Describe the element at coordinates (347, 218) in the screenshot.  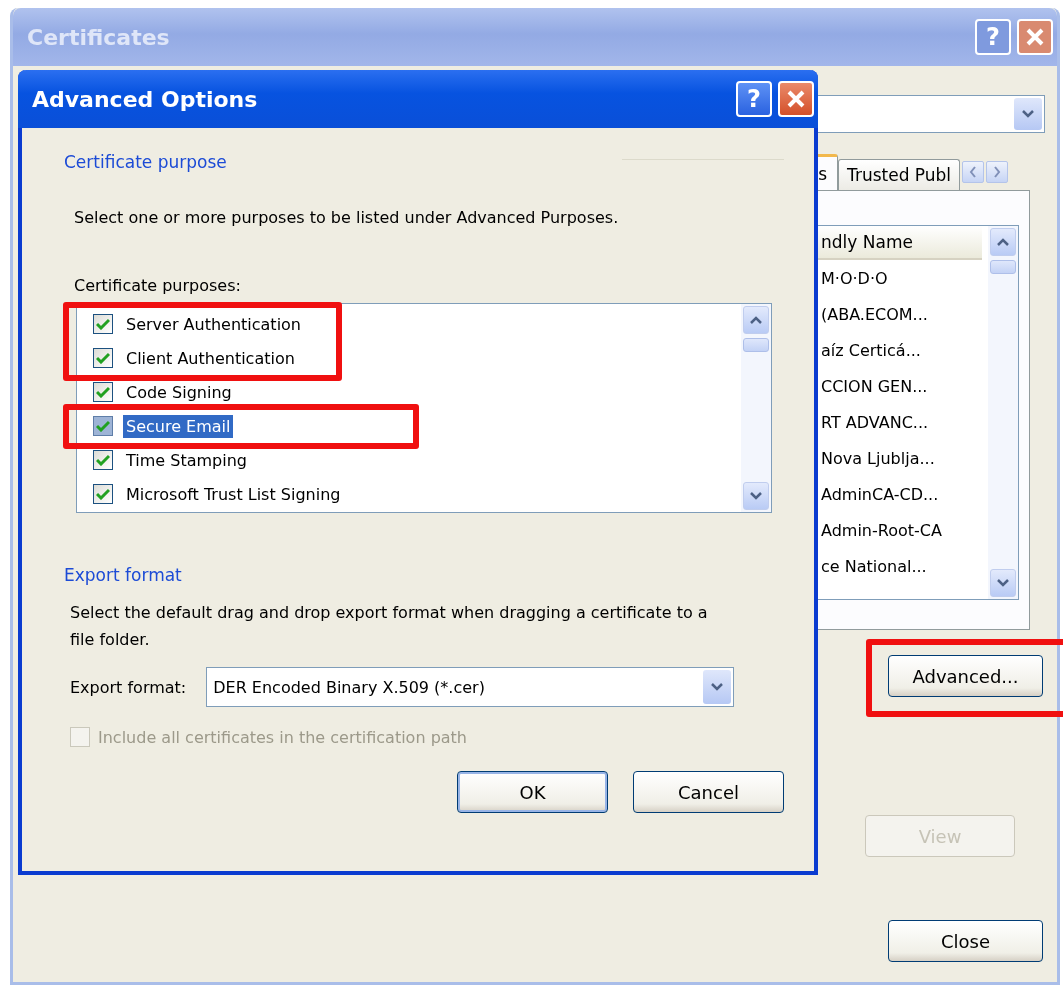
I see `description: Select one or more purposes to be listed under Advanced Purposes.` at that location.